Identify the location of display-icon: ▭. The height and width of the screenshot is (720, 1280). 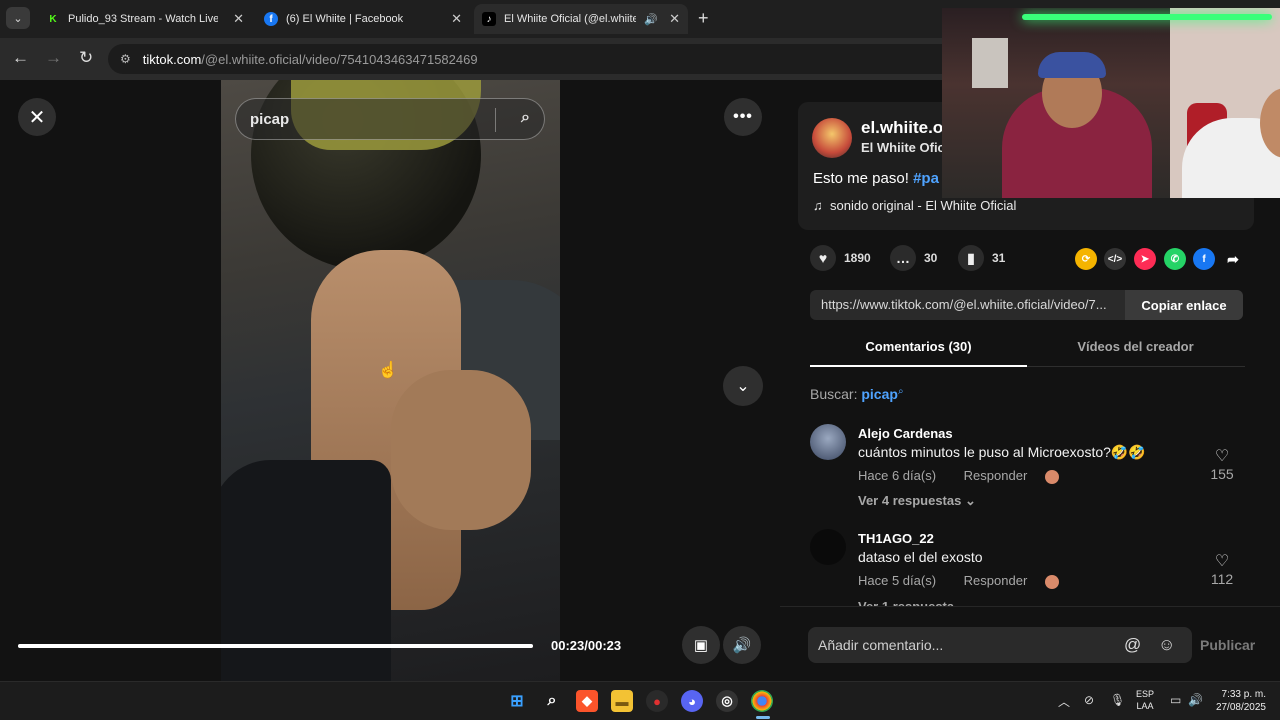
(1175, 700).